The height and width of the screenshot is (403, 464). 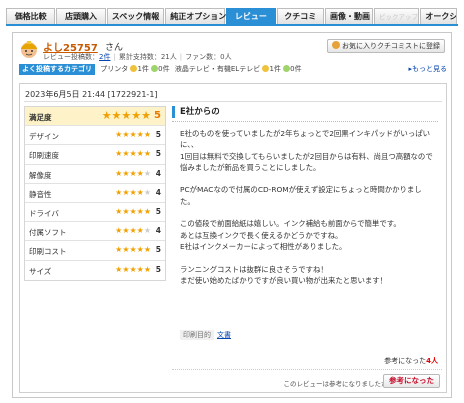 I want to click on review-body-line: 1回目は無料で交換してもらいましたが2回目からは有料、尚且つ高額なので, so click(x=306, y=156).